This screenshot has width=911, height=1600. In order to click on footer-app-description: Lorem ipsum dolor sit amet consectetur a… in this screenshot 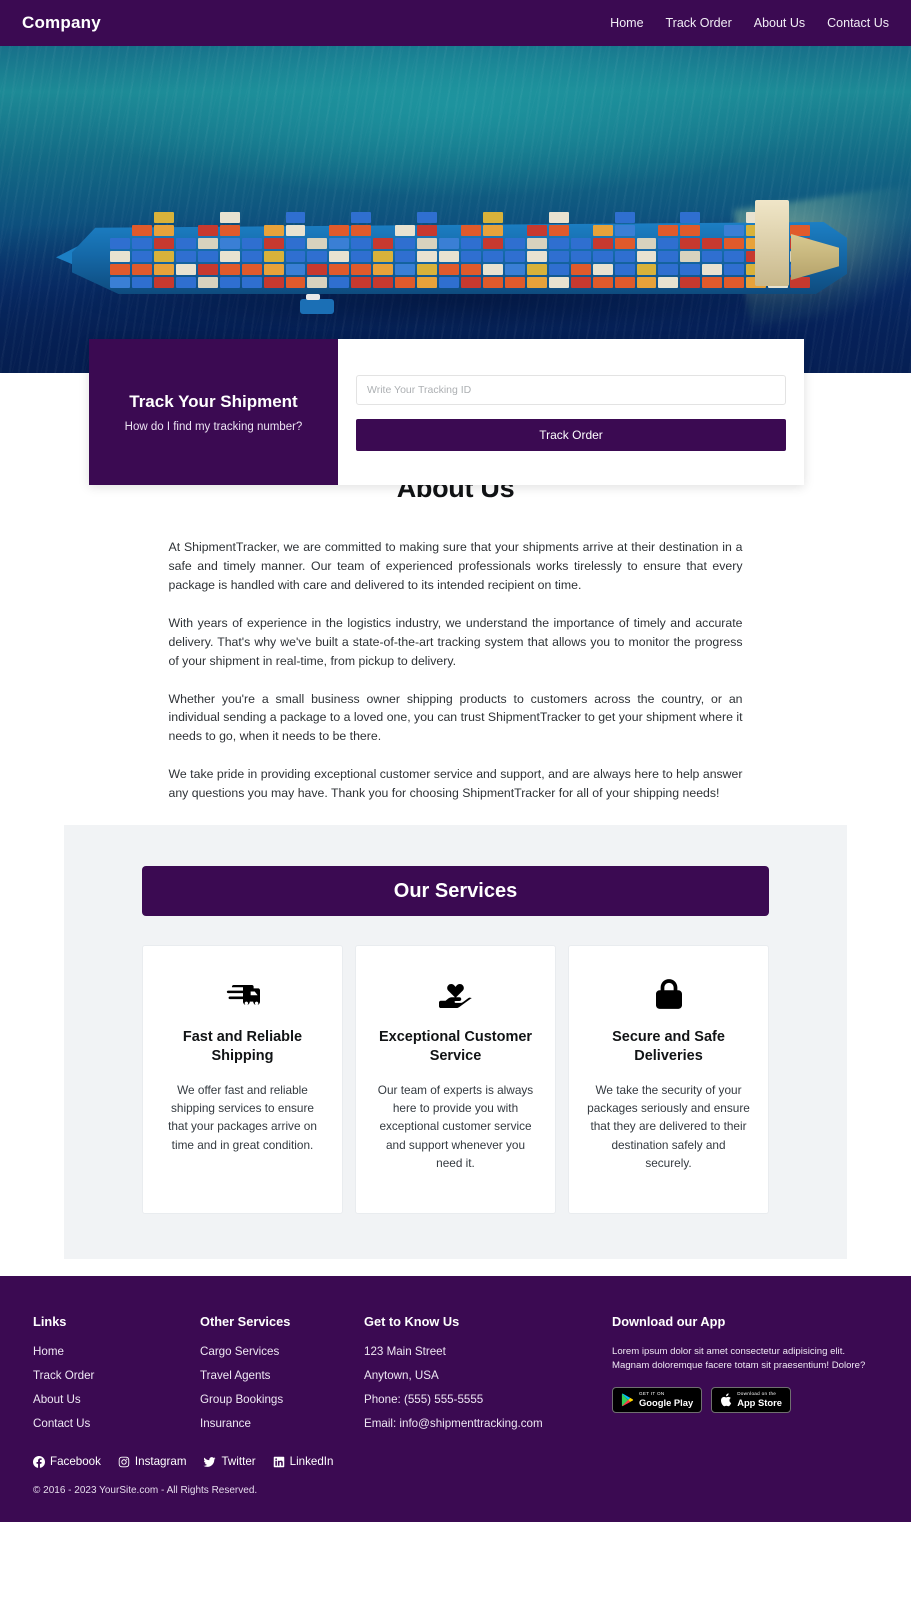, I will do `click(739, 1359)`.